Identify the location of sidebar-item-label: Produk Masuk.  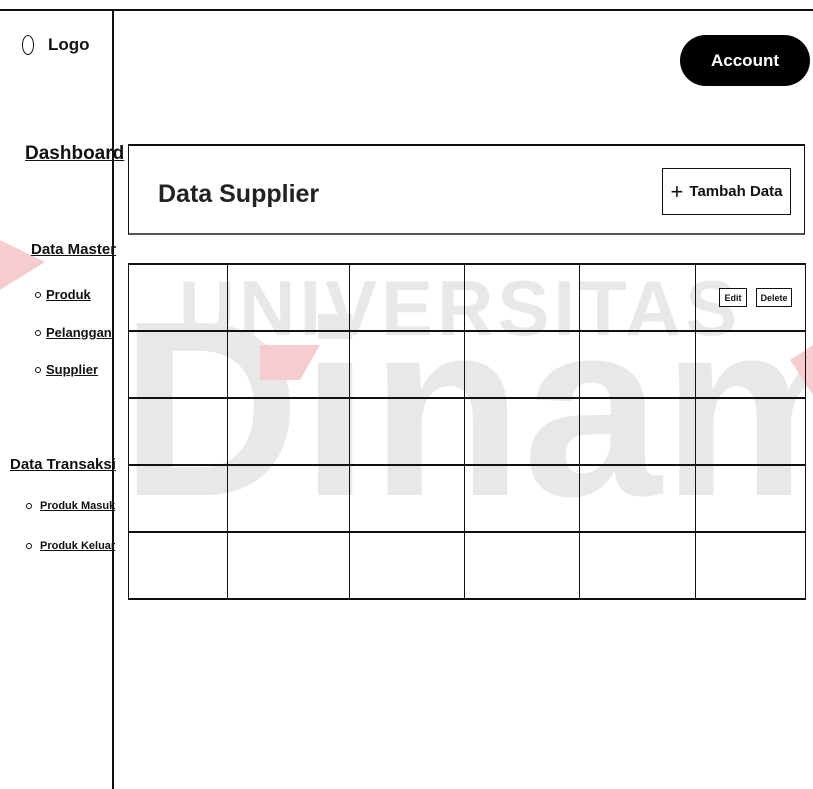
(78, 506).